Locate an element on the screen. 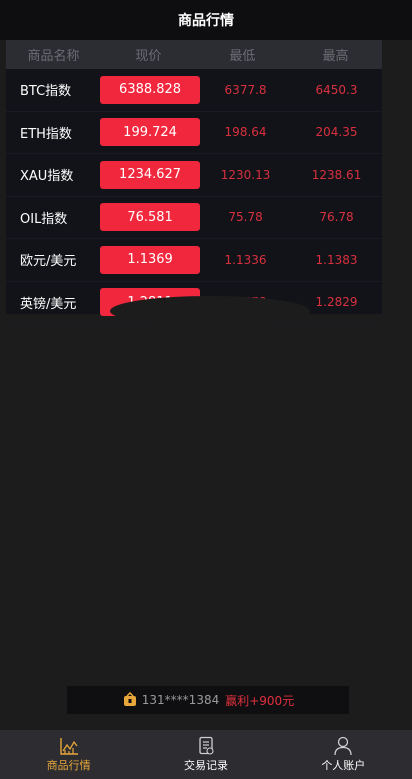 This screenshot has height=779, width=412. table-row: OIL指数 76.581 75.78 76.78 is located at coordinates (194, 218).